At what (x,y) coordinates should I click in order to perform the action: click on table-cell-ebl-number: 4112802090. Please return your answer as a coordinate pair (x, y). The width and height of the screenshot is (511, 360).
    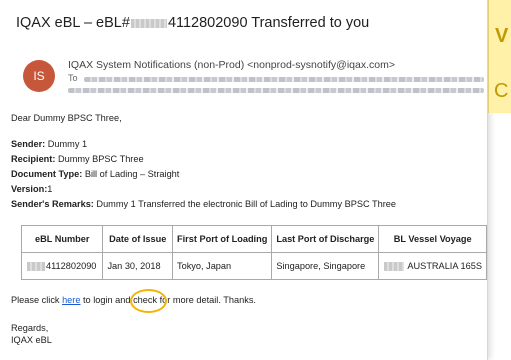
    Looking at the image, I should click on (62, 266).